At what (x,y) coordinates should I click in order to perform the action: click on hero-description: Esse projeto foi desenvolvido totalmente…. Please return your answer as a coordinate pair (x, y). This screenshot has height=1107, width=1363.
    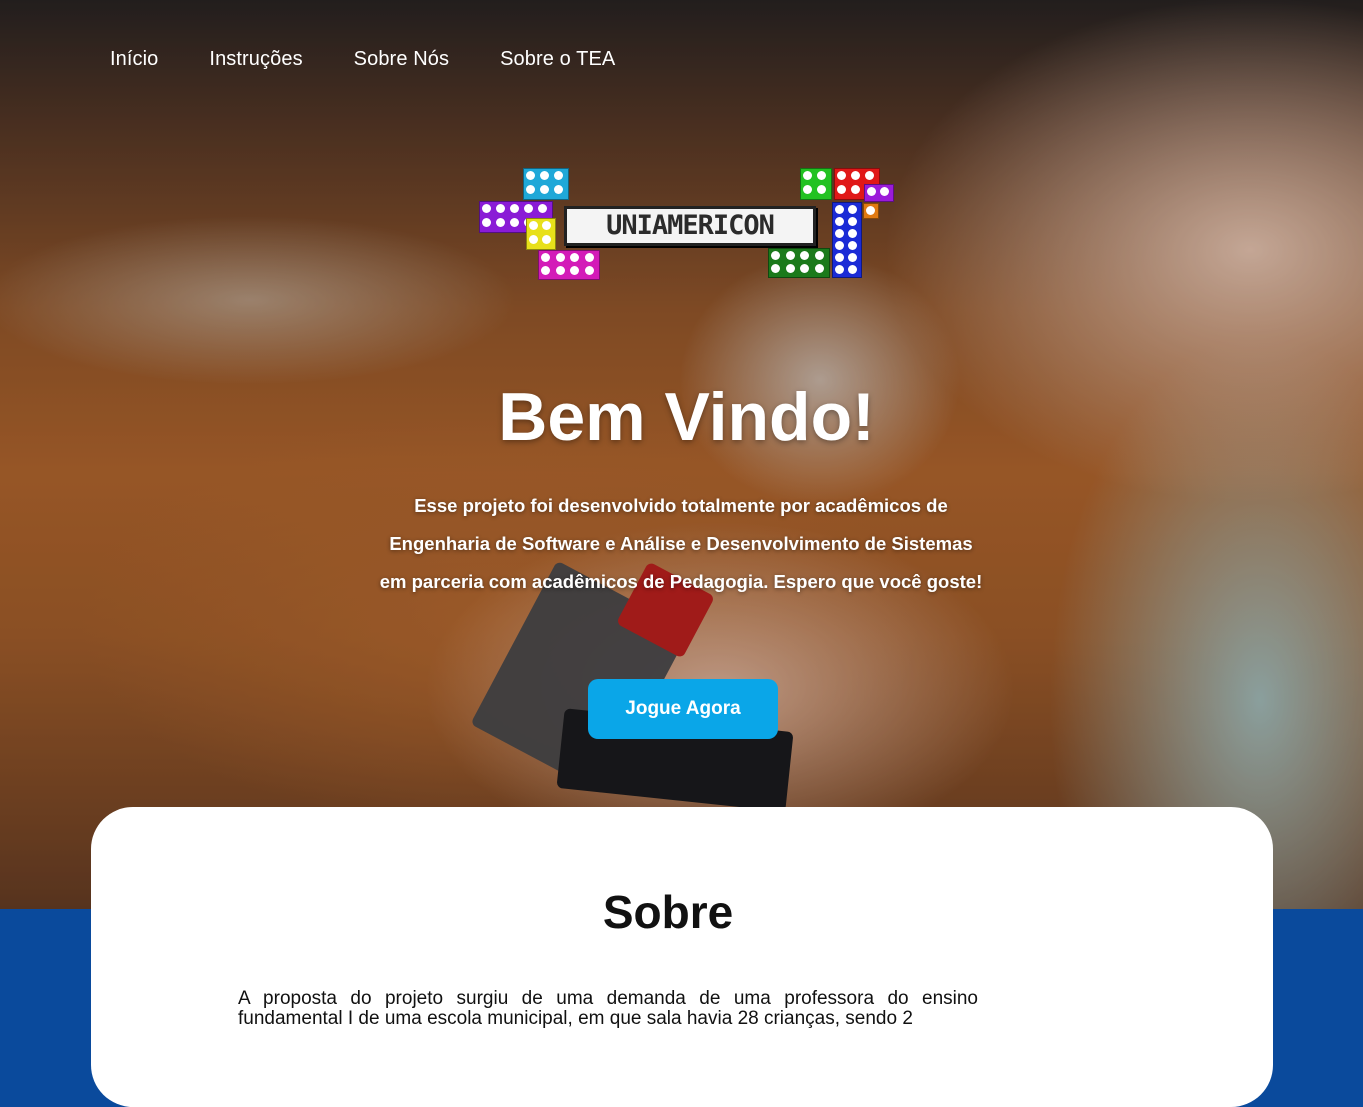
    Looking at the image, I should click on (681, 544).